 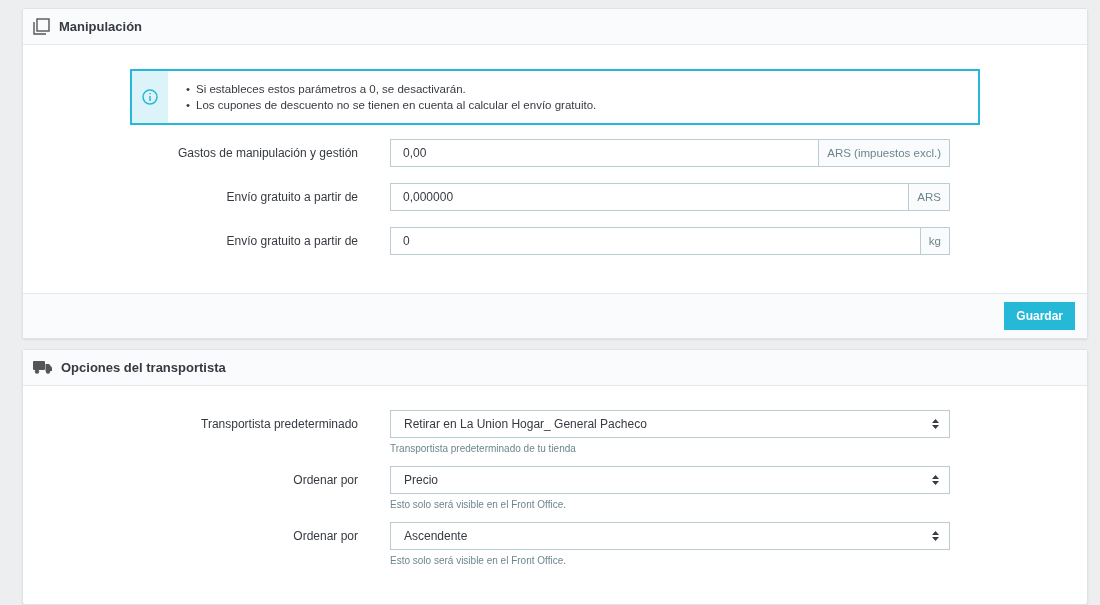 I want to click on field-label: Gastos de manipulación y gestión, so click(x=267, y=153).